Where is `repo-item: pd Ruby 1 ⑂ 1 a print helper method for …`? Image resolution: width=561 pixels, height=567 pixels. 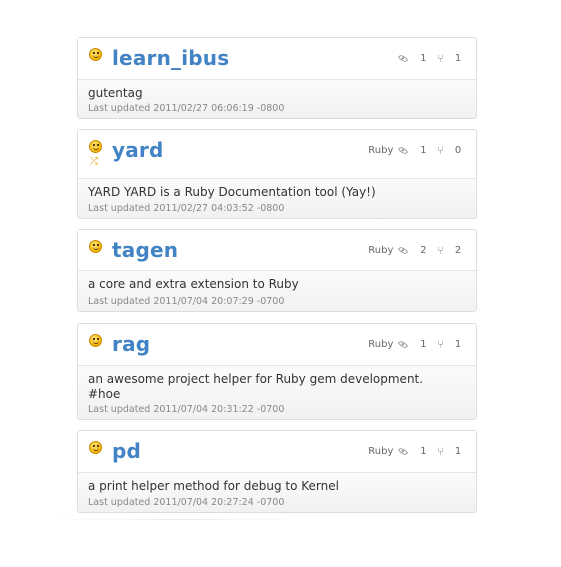
repo-item: pd Ruby 1 ⑂ 1 a print helper method for … is located at coordinates (277, 471).